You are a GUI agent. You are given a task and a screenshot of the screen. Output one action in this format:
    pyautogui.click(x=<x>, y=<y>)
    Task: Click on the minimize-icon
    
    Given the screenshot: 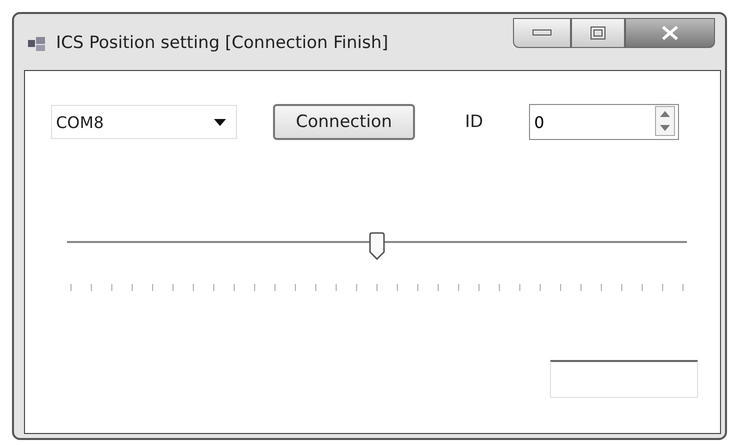 What is the action you would take?
    pyautogui.click(x=542, y=33)
    